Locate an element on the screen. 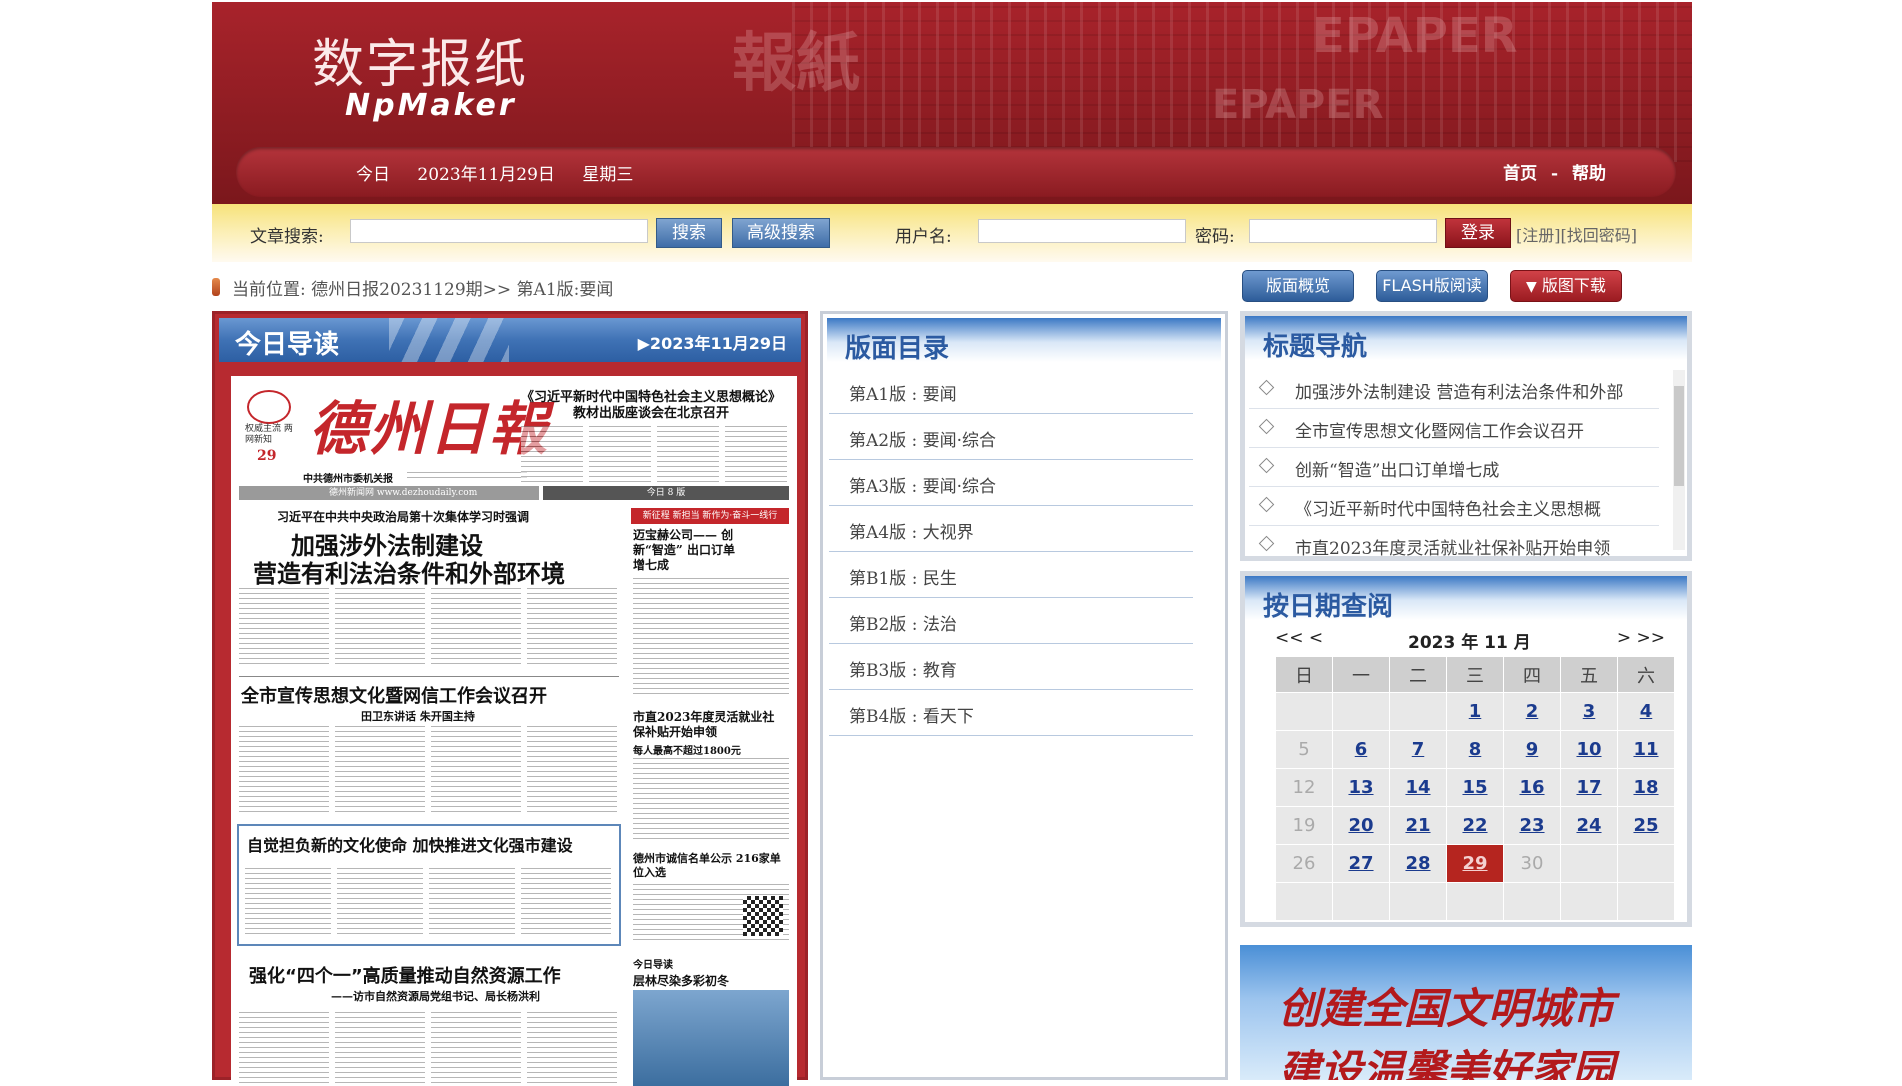 Image resolution: width=1902 pixels, height=1086 pixels. calendar-day: 13 is located at coordinates (1361, 787).